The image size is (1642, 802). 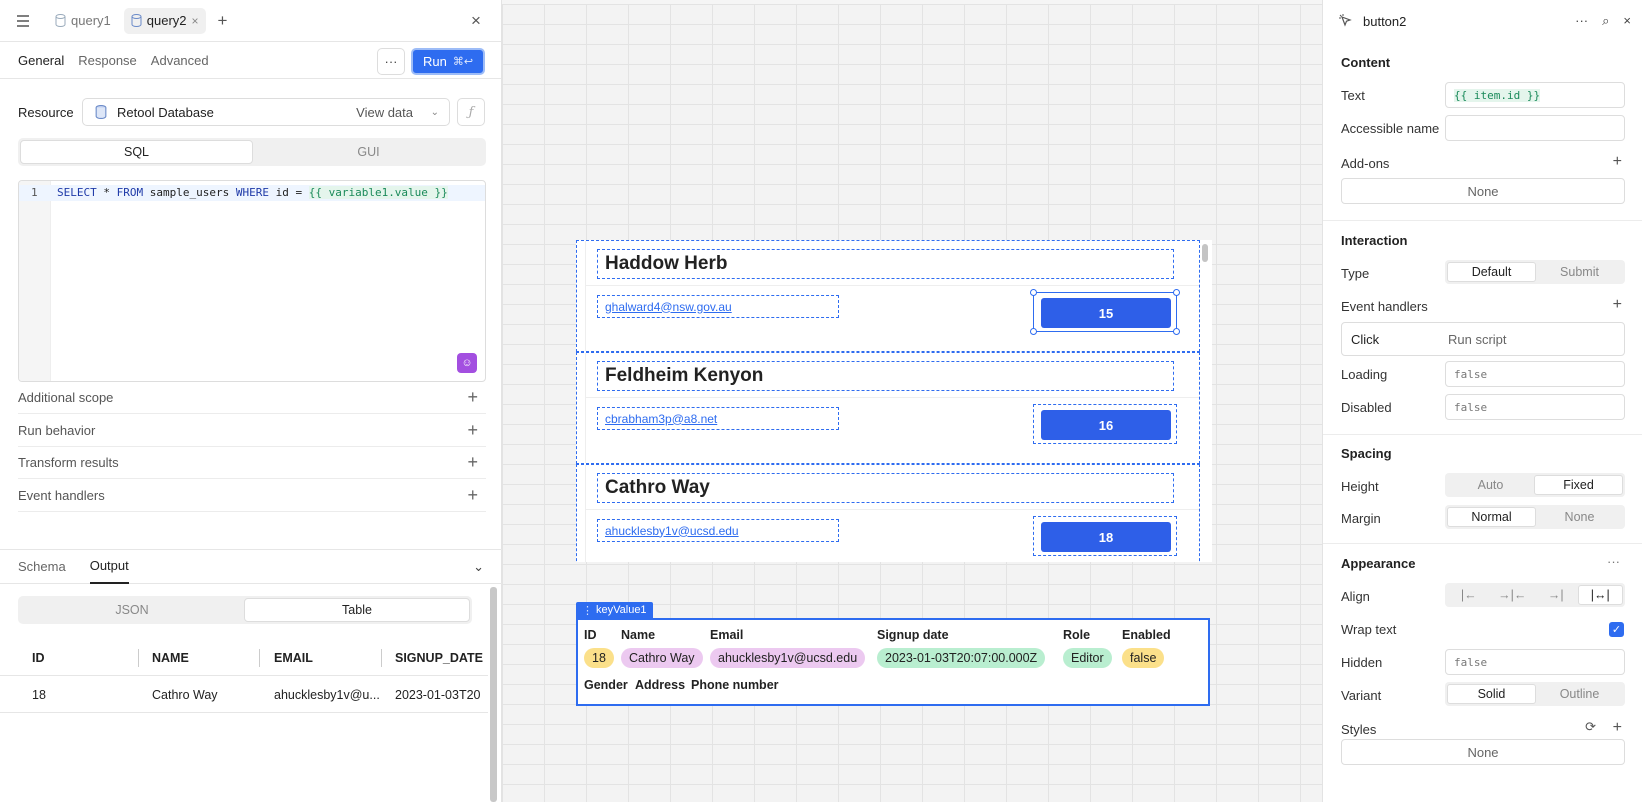 I want to click on height-fixed: Fixed, so click(x=1578, y=485).